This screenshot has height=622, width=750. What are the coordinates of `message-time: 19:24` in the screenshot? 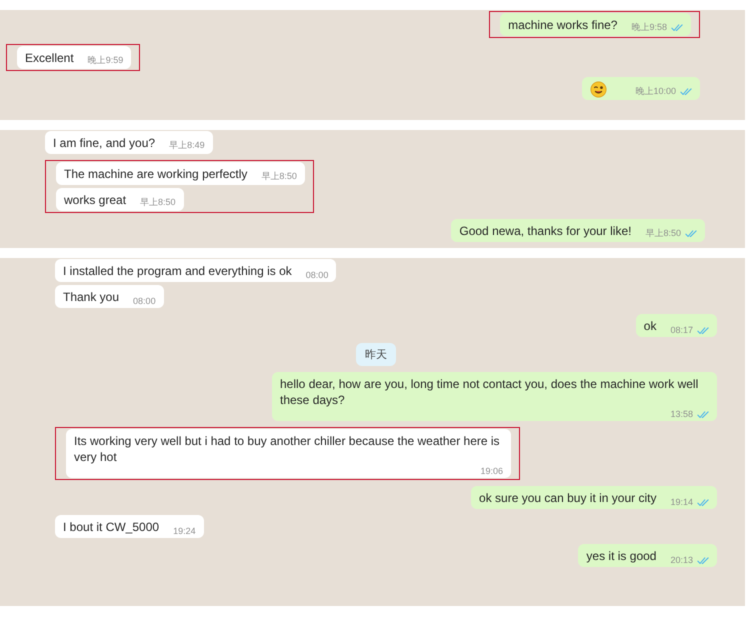 It's located at (184, 531).